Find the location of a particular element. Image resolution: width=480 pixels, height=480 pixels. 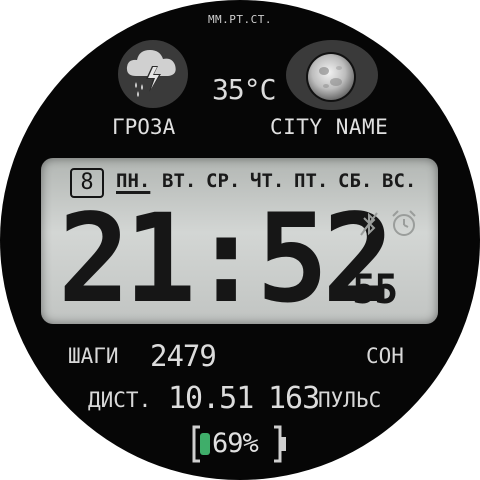

sleep-label: СОН is located at coordinates (385, 356).